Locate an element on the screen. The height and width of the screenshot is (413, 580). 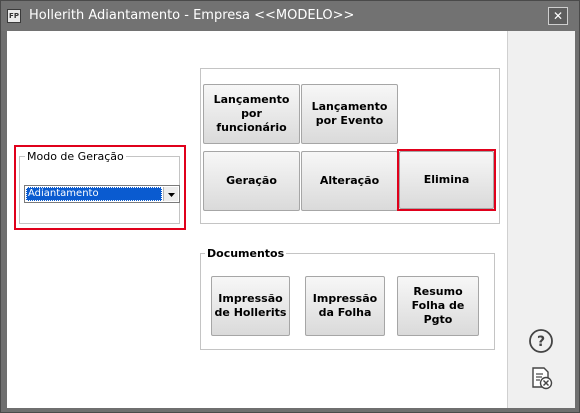
close-icon: ✕ is located at coordinates (558, 16).